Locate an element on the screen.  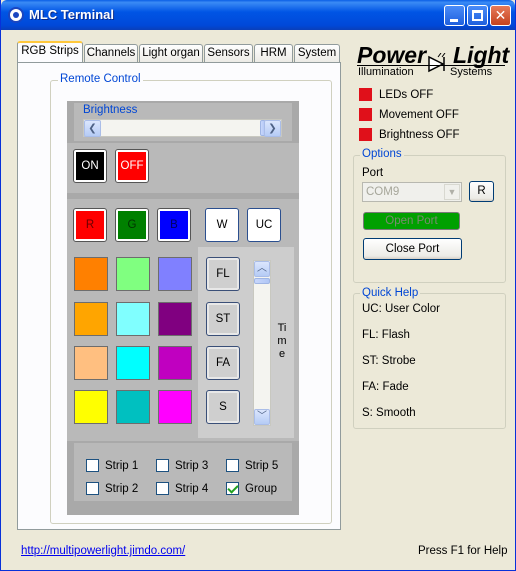
on-button-label: ON is located at coordinates (90, 166).